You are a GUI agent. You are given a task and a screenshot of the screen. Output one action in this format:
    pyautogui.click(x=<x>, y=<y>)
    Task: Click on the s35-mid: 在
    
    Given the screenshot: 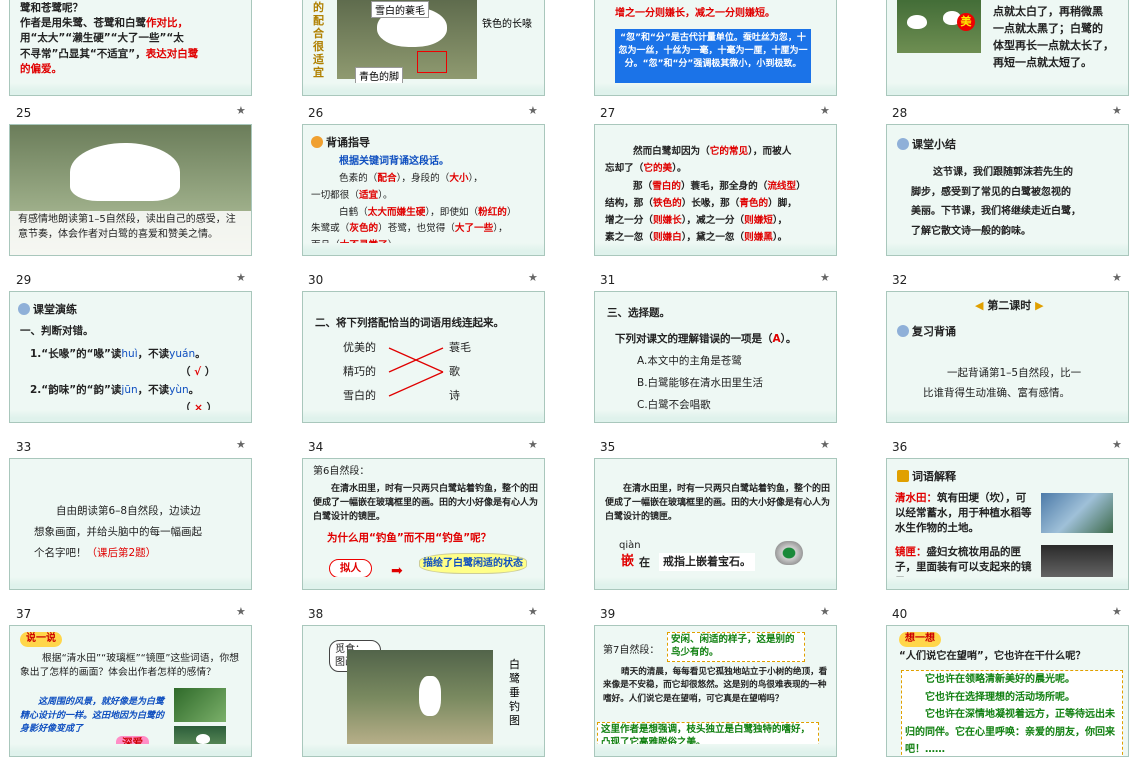 What is the action you would take?
    pyautogui.click(x=644, y=562)
    